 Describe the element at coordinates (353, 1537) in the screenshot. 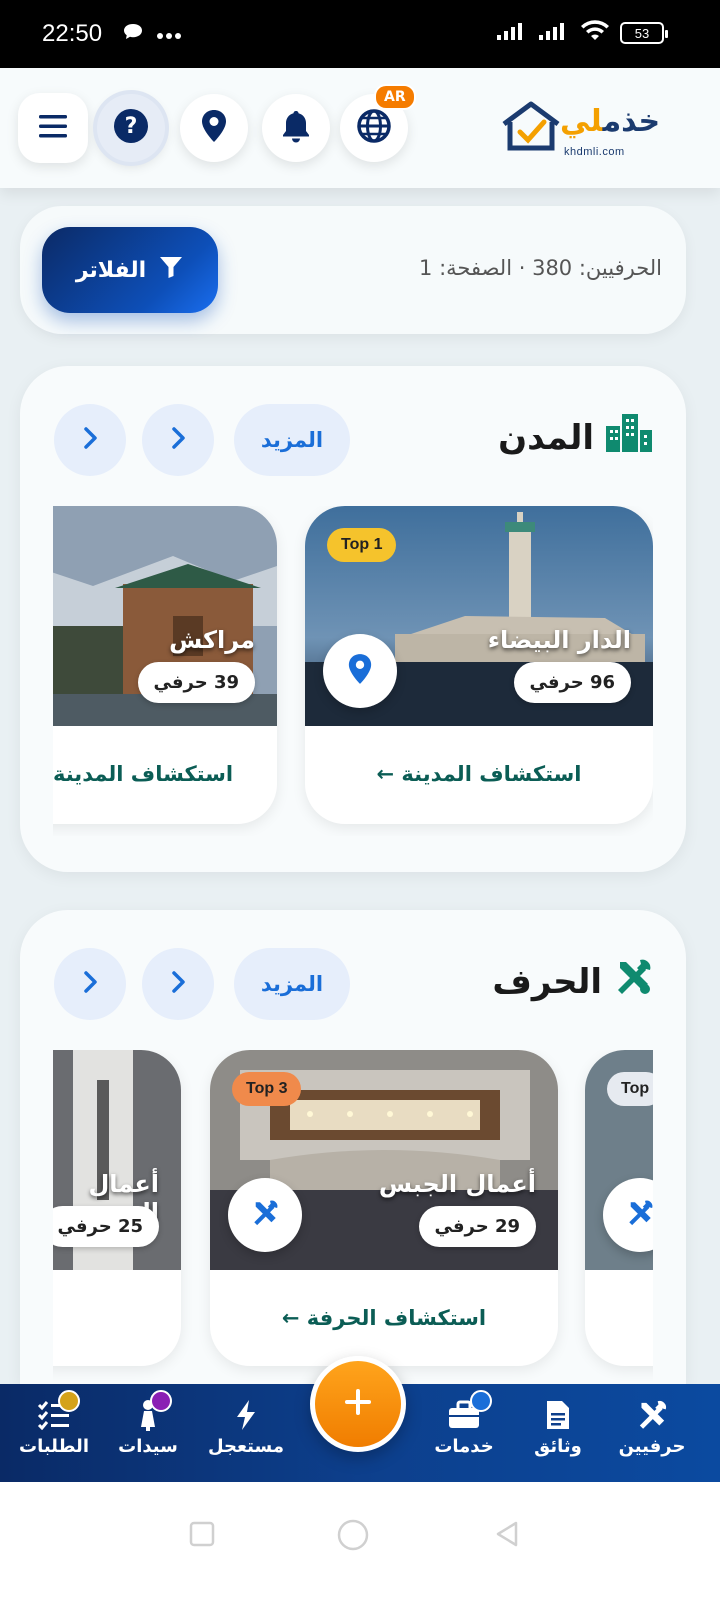

I see `home-icon` at that location.